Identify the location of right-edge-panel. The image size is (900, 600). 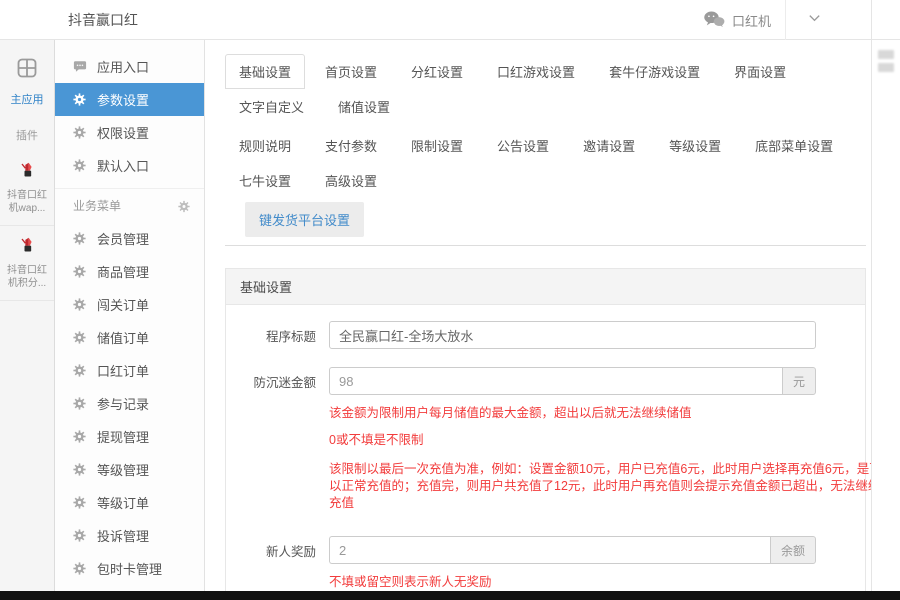
(885, 320).